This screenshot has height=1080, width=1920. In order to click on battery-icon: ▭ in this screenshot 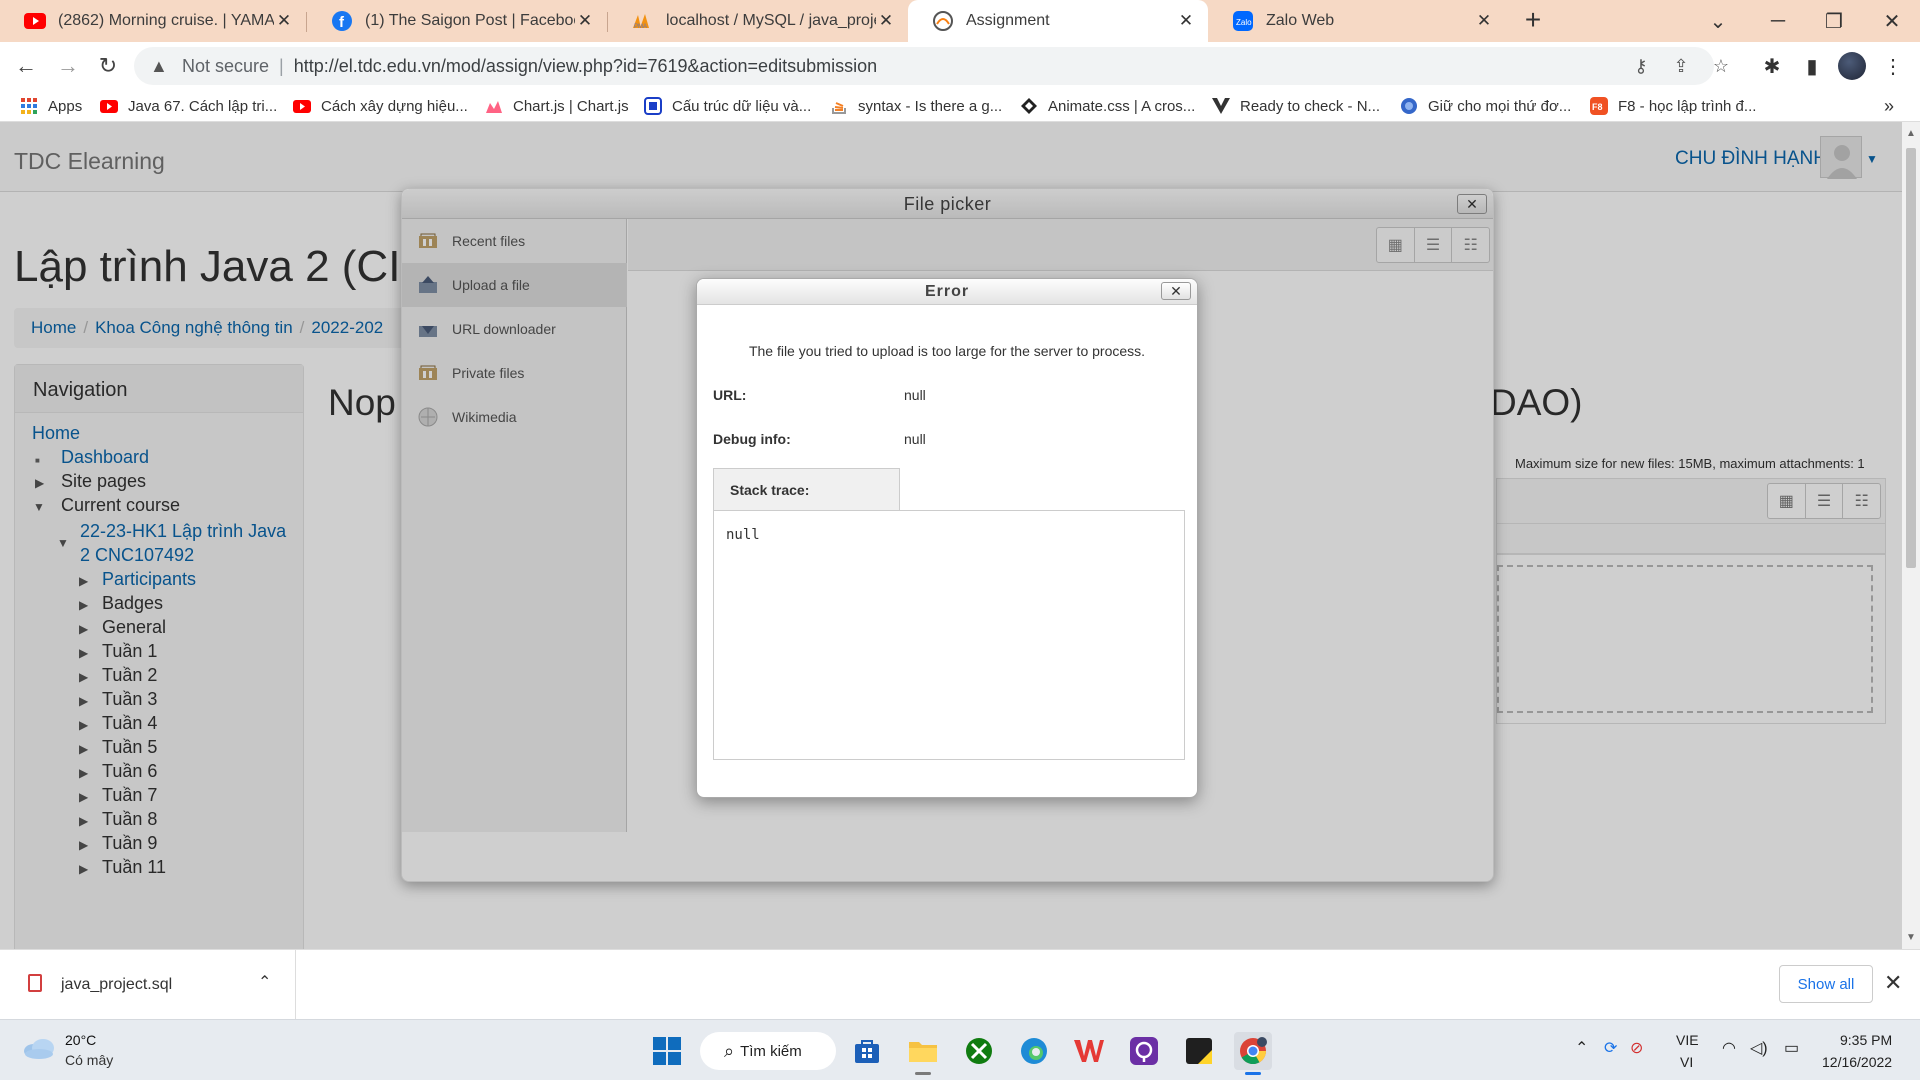, I will do `click(1791, 1048)`.